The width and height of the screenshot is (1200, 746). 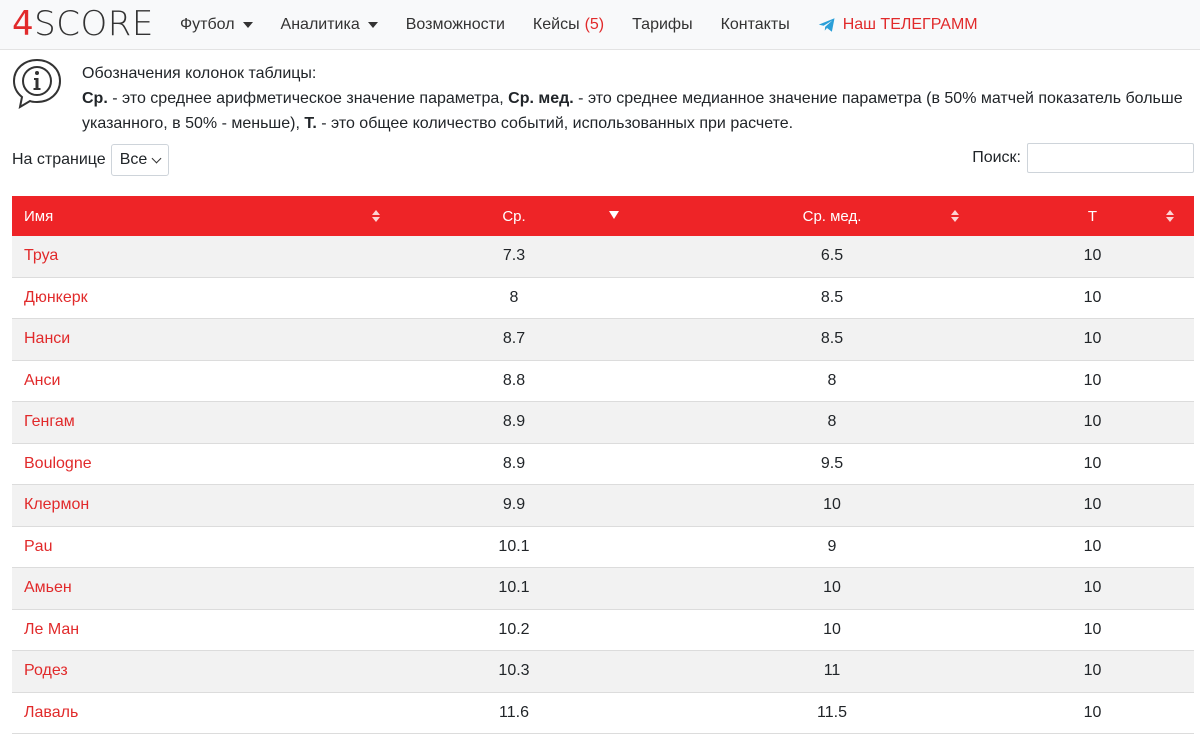 I want to click on team-name-link: Анси, so click(x=183, y=381).